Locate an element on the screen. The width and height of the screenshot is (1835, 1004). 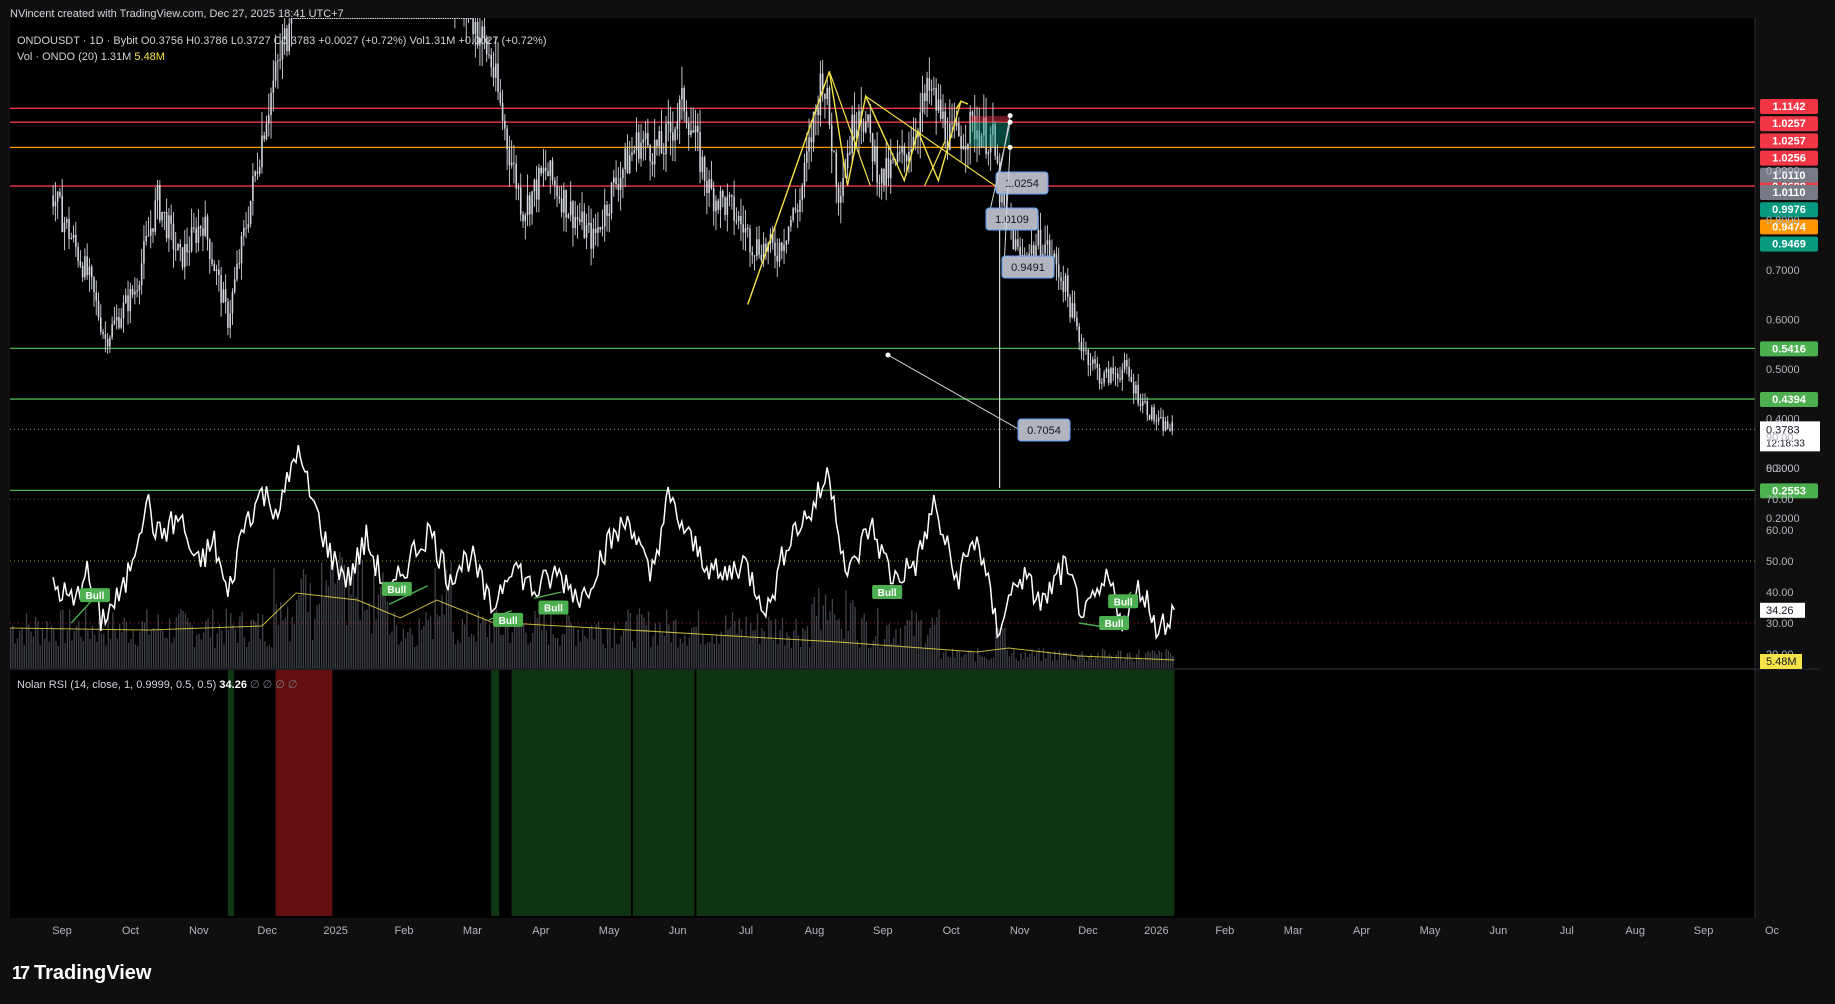
annotation-text: 0.9491 is located at coordinates (1028, 268).